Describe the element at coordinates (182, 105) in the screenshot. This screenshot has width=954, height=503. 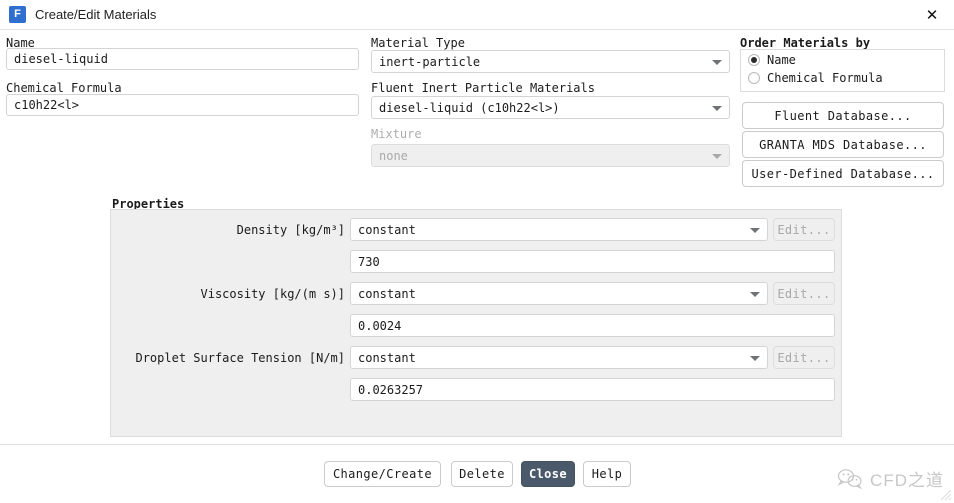
I see `chemical-formula-input: c10h22<l>` at that location.